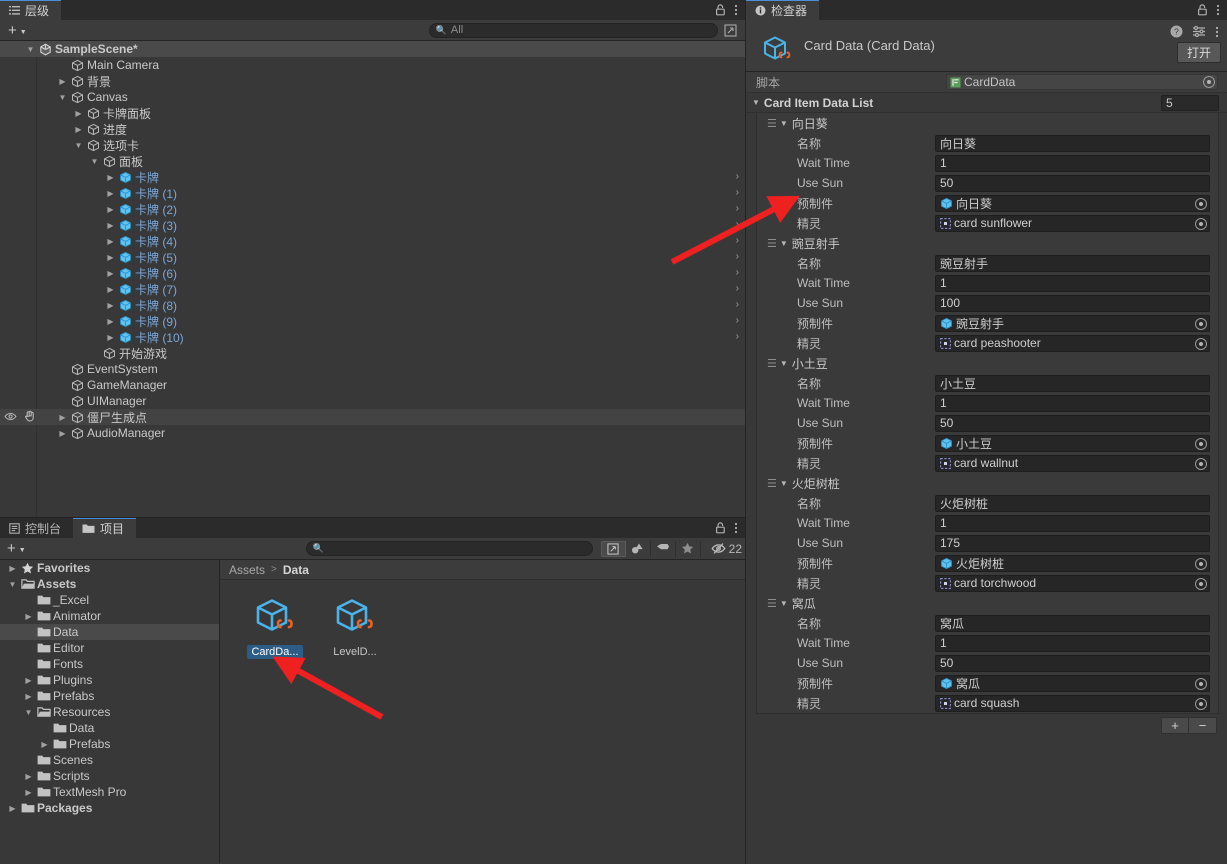  I want to click on hierarchy-row: 开始游戏, so click(372, 353).